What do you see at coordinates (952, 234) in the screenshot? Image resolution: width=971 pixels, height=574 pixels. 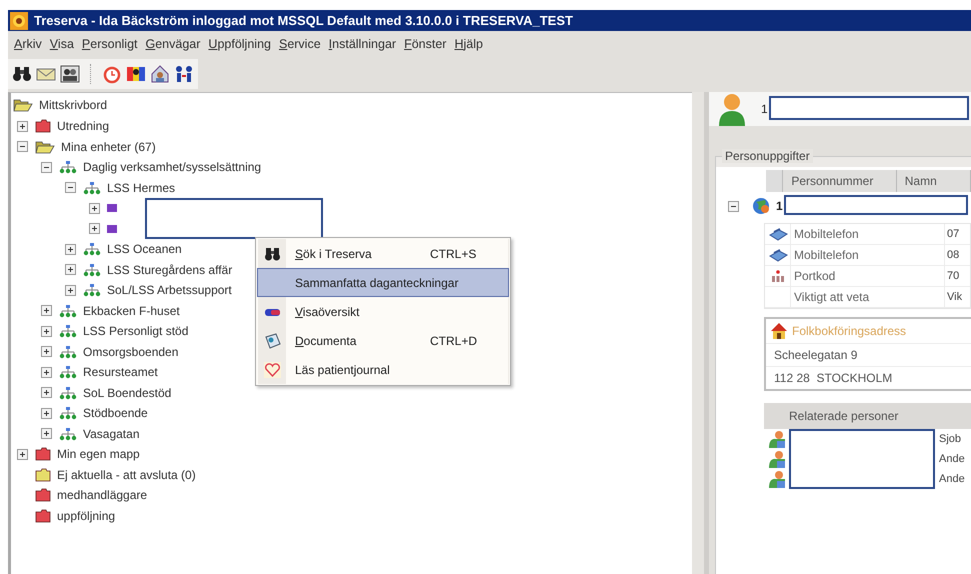 I see `field-value: 07` at bounding box center [952, 234].